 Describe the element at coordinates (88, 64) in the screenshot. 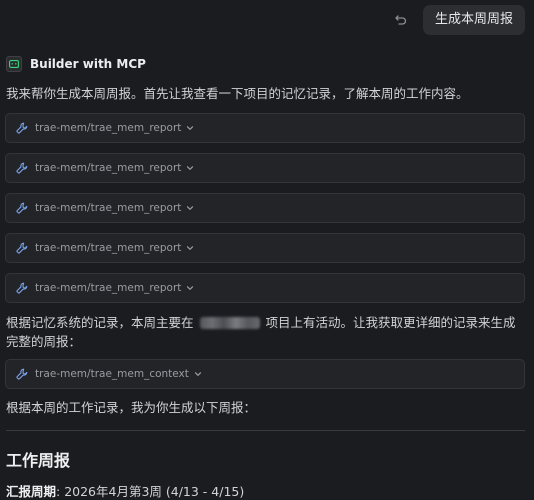

I see `agent-name: Builder with MCP` at that location.